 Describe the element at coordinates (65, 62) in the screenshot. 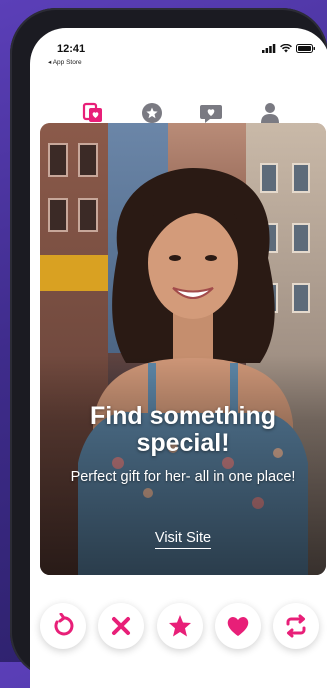

I see `back-to-app-store-link: ◂ App Store` at that location.